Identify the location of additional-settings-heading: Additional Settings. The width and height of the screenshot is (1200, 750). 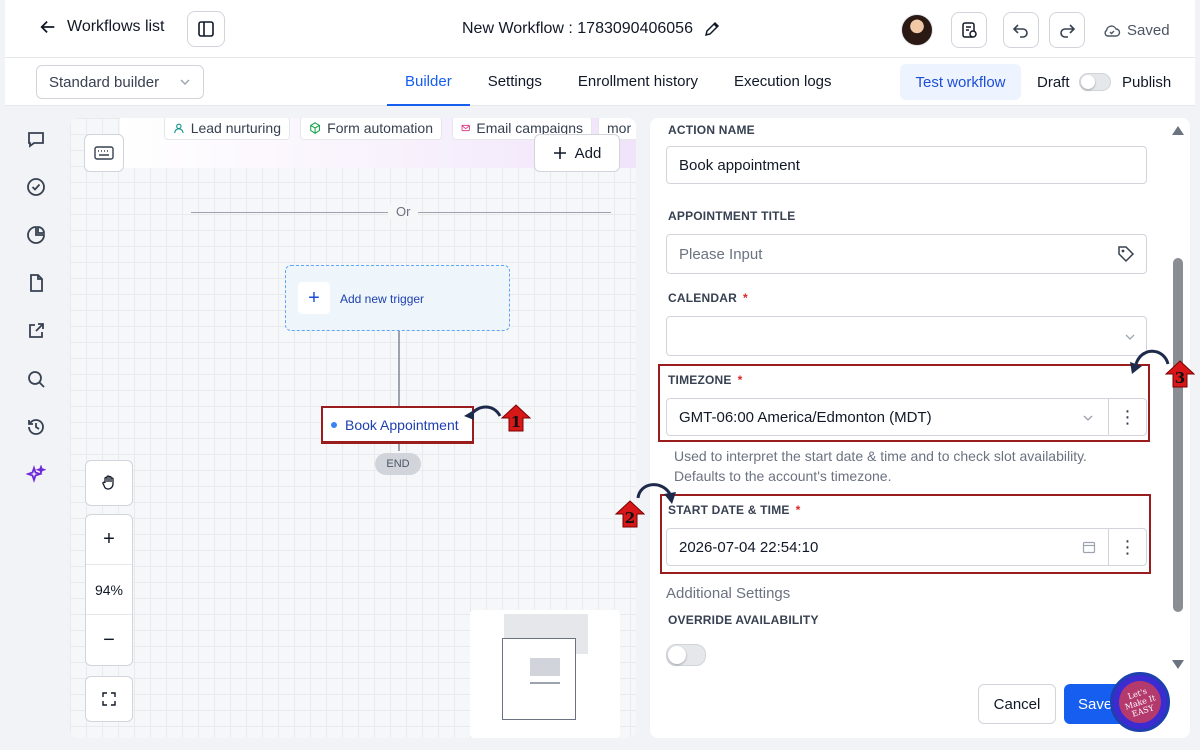
(728, 593).